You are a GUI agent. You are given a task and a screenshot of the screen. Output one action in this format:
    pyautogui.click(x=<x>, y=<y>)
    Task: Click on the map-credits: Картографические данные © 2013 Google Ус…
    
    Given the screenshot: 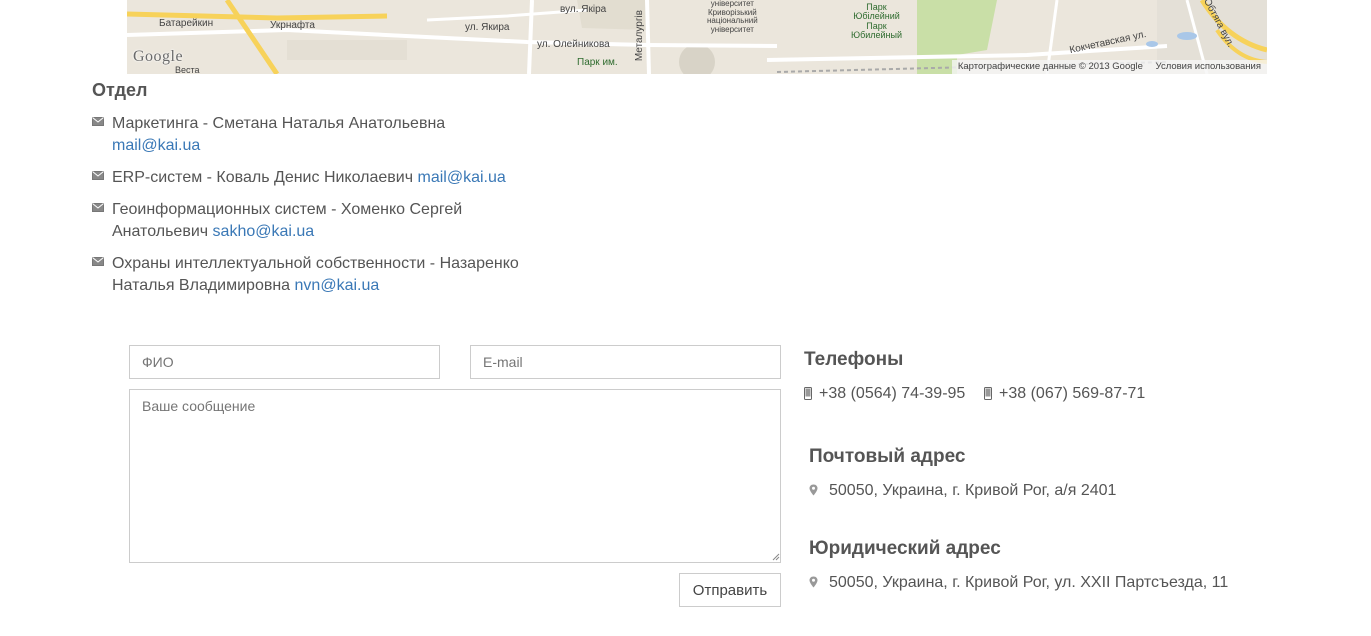 What is the action you would take?
    pyautogui.click(x=1109, y=67)
    